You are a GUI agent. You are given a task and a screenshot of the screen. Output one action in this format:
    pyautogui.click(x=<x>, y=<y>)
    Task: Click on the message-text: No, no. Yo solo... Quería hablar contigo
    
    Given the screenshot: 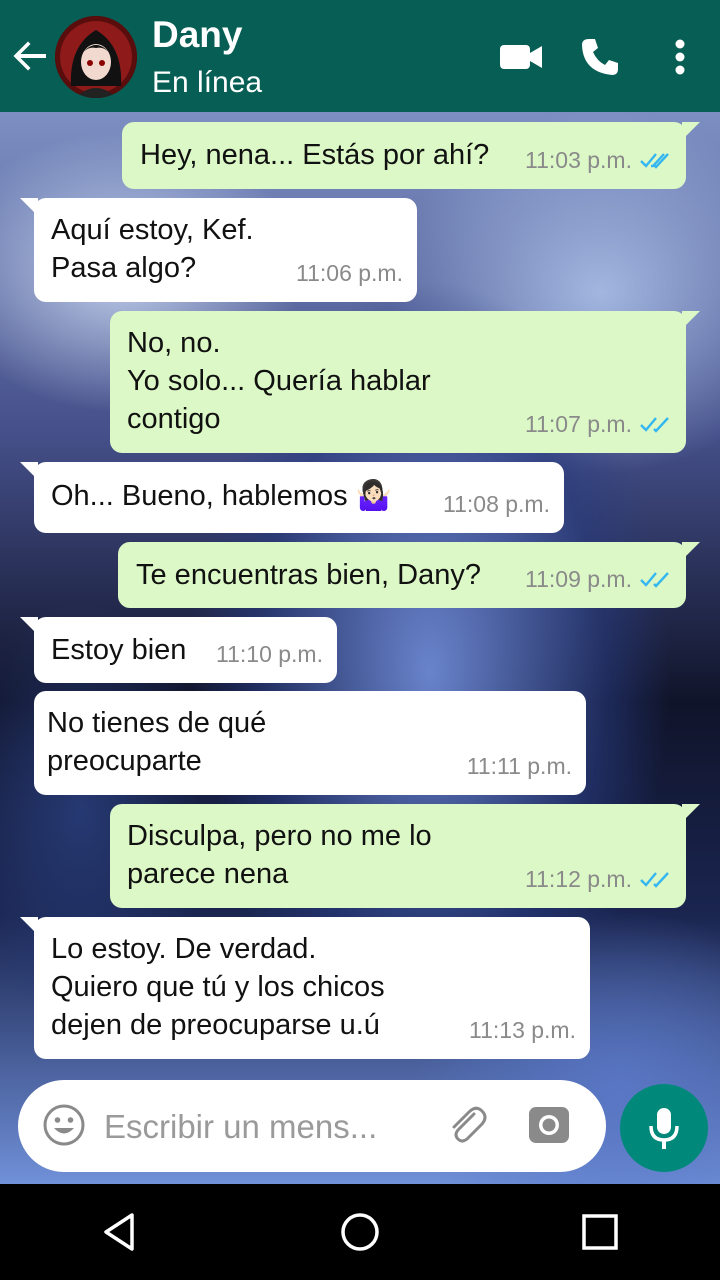 What is the action you would take?
    pyautogui.click(x=279, y=381)
    